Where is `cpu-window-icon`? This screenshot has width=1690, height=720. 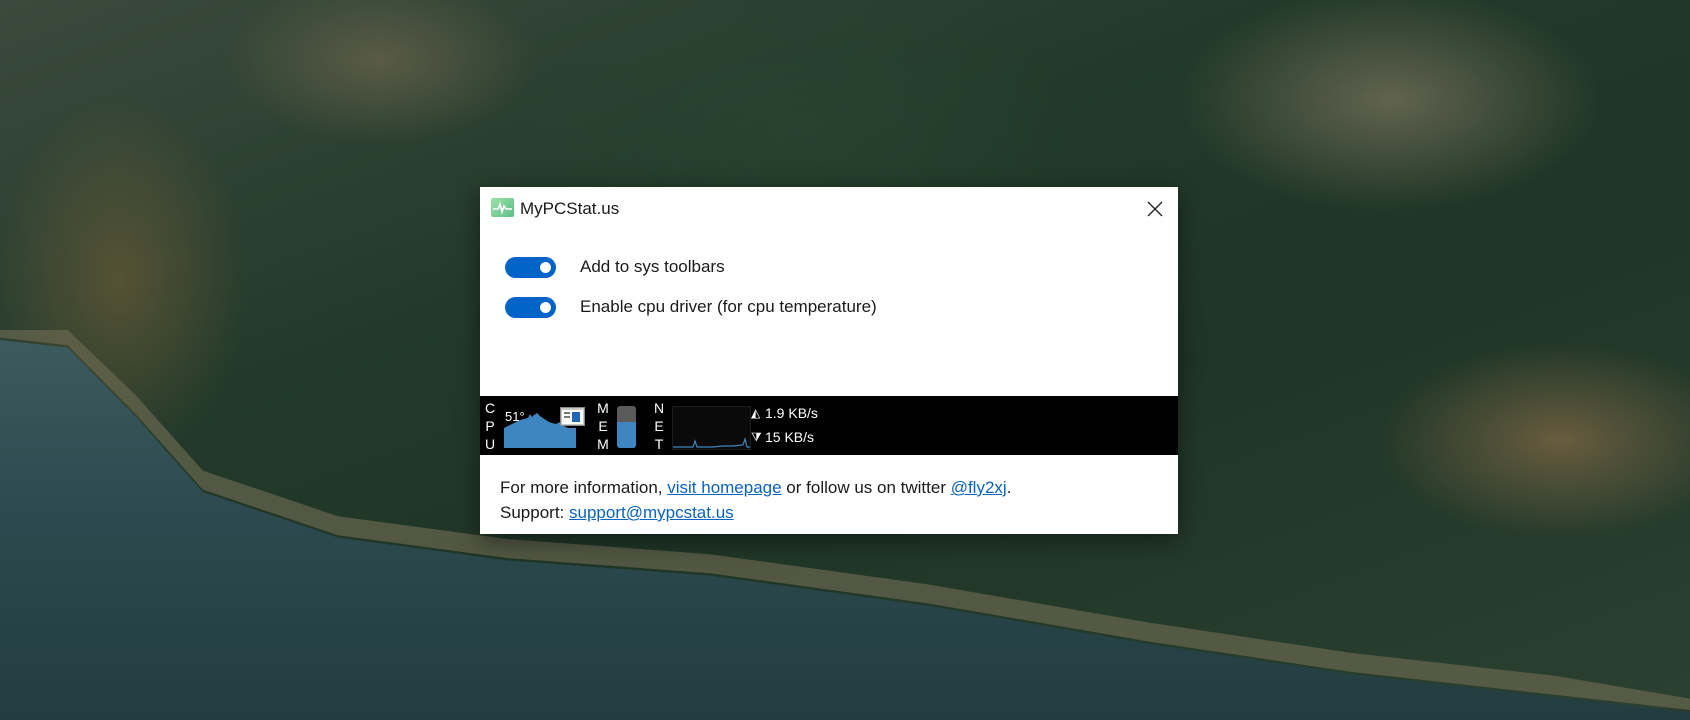 cpu-window-icon is located at coordinates (572, 416).